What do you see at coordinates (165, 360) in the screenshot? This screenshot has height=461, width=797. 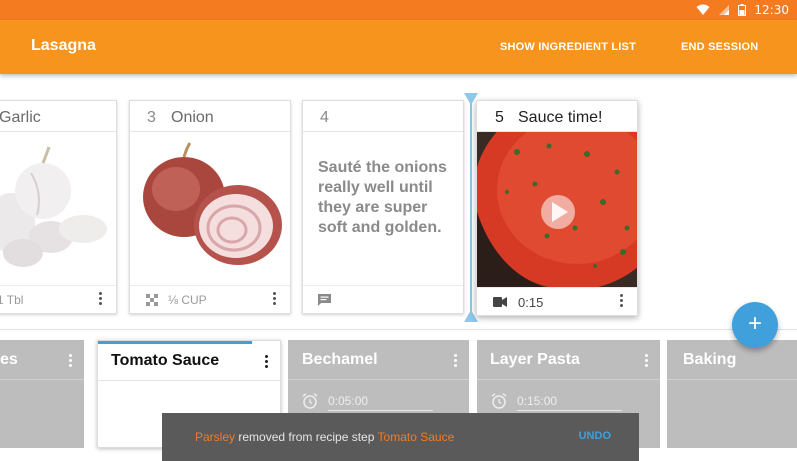 I see `recipe-tab-name: Tomato Sauce` at bounding box center [165, 360].